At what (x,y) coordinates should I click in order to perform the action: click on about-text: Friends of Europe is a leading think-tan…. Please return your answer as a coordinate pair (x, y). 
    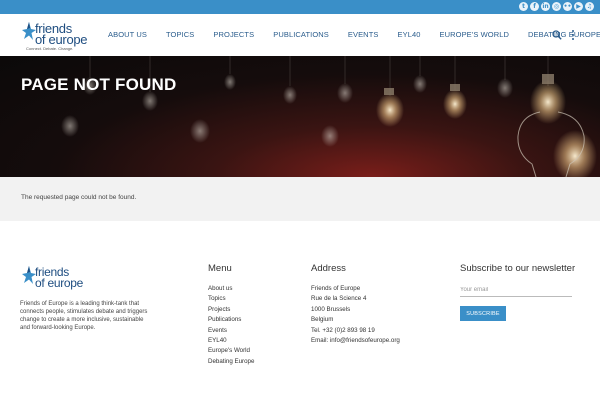
    Looking at the image, I should click on (84, 316).